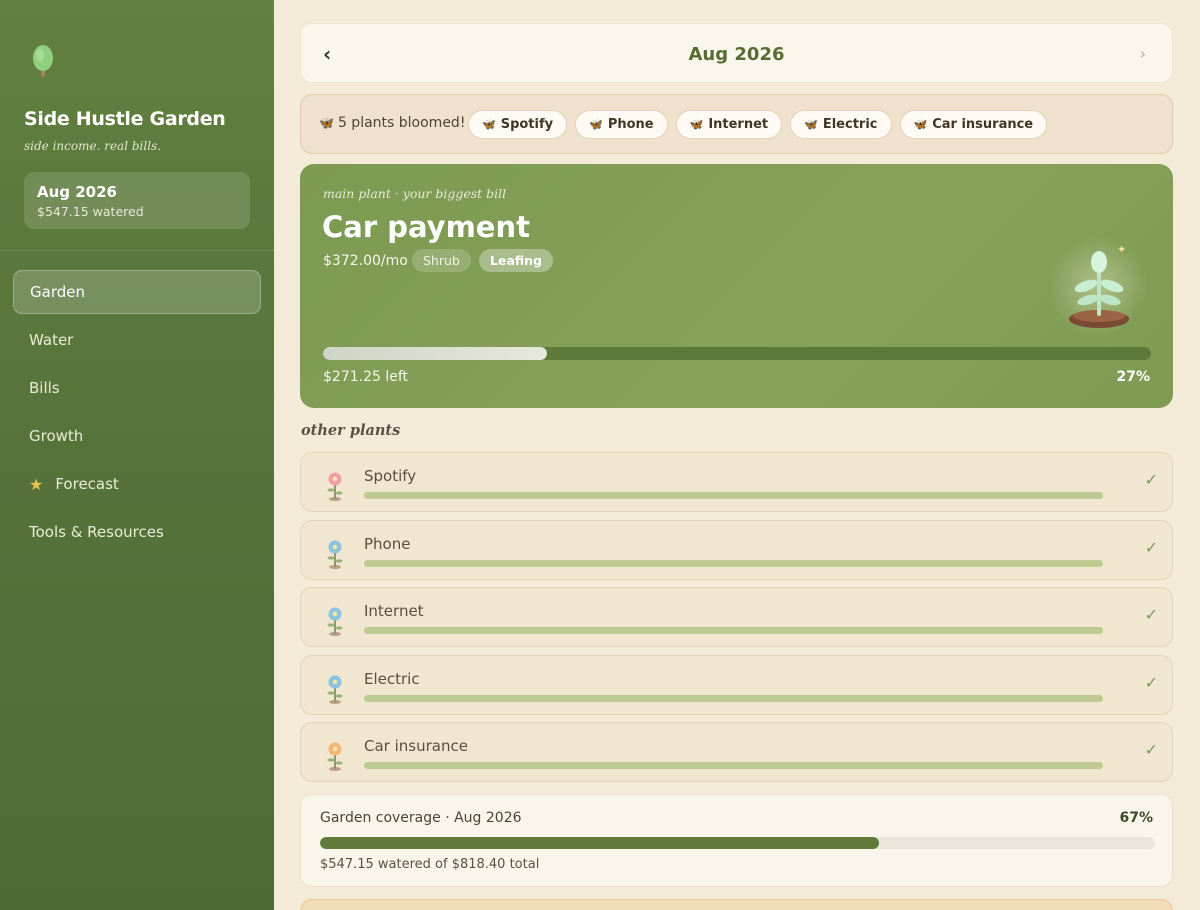  Describe the element at coordinates (1122, 249) in the screenshot. I see `sparkle-icon: ✦` at that location.